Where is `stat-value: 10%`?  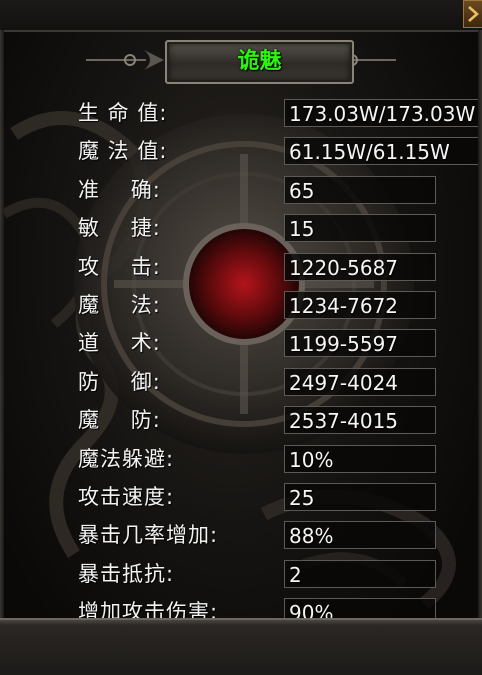 stat-value: 10% is located at coordinates (311, 459).